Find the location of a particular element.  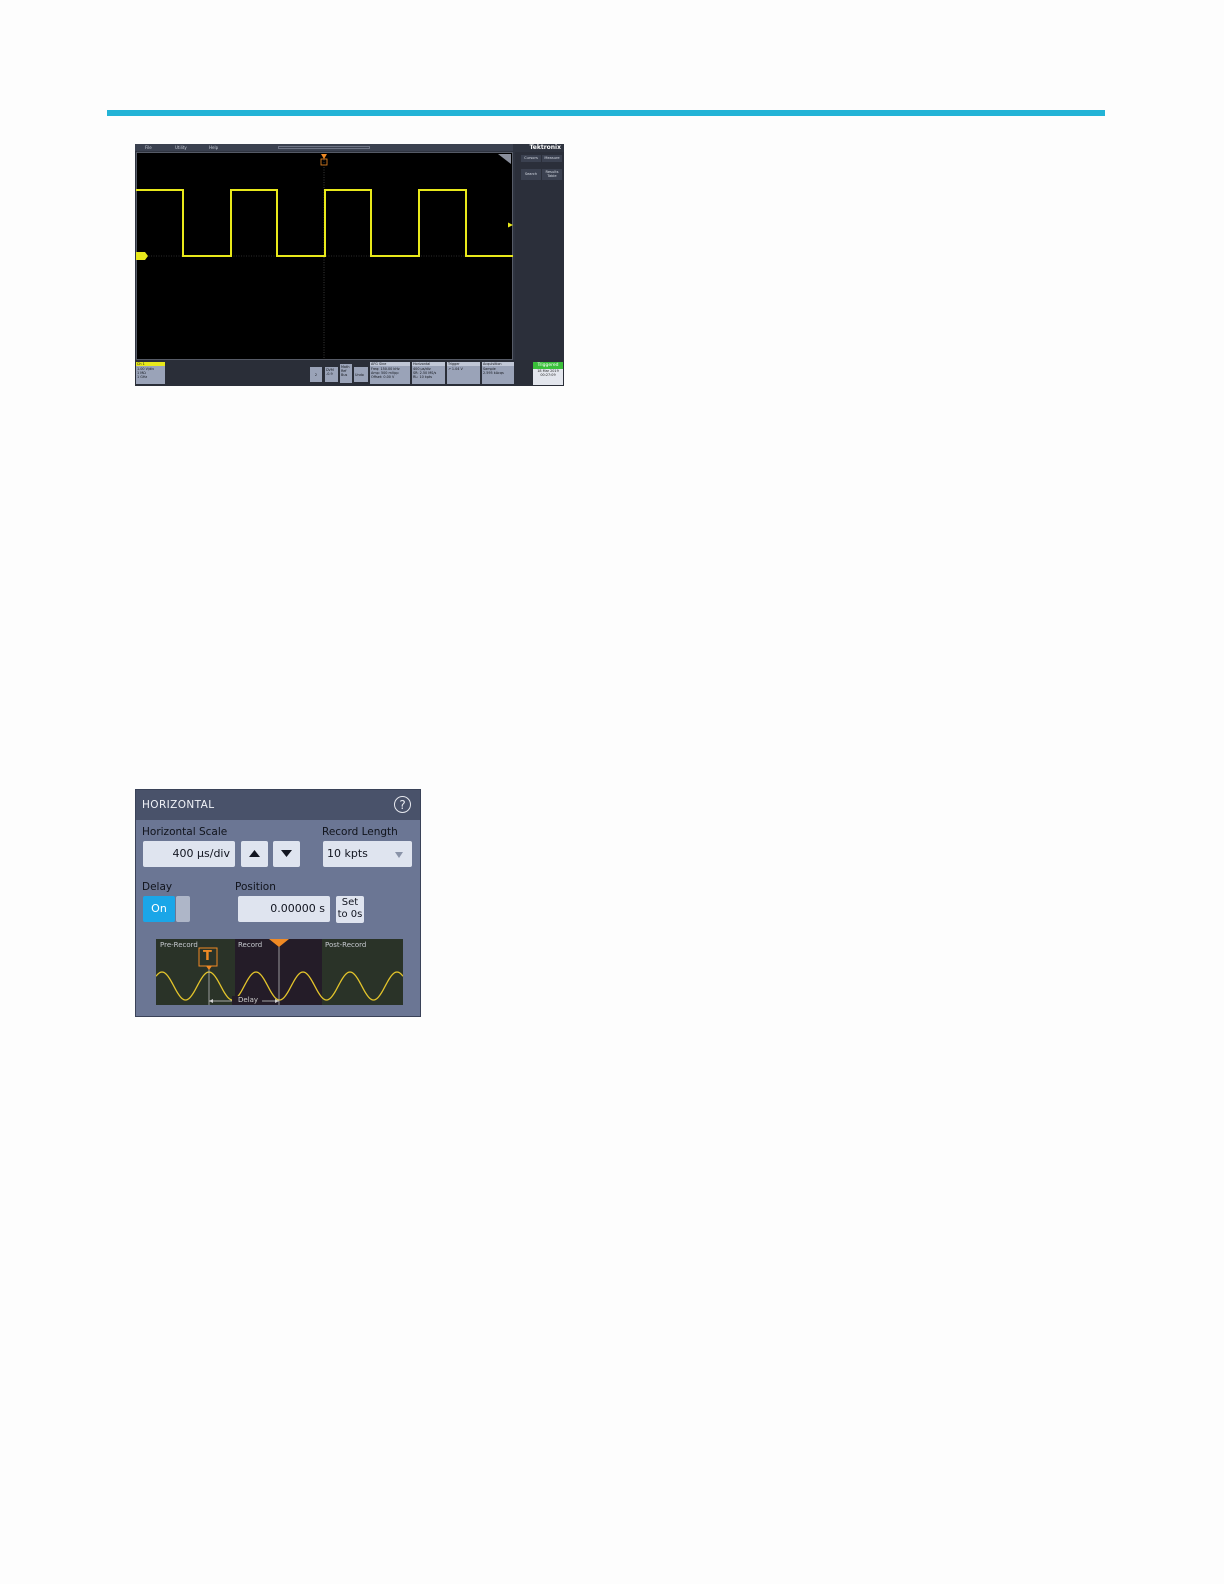

record-length-value: 10 kpts is located at coordinates (347, 853).